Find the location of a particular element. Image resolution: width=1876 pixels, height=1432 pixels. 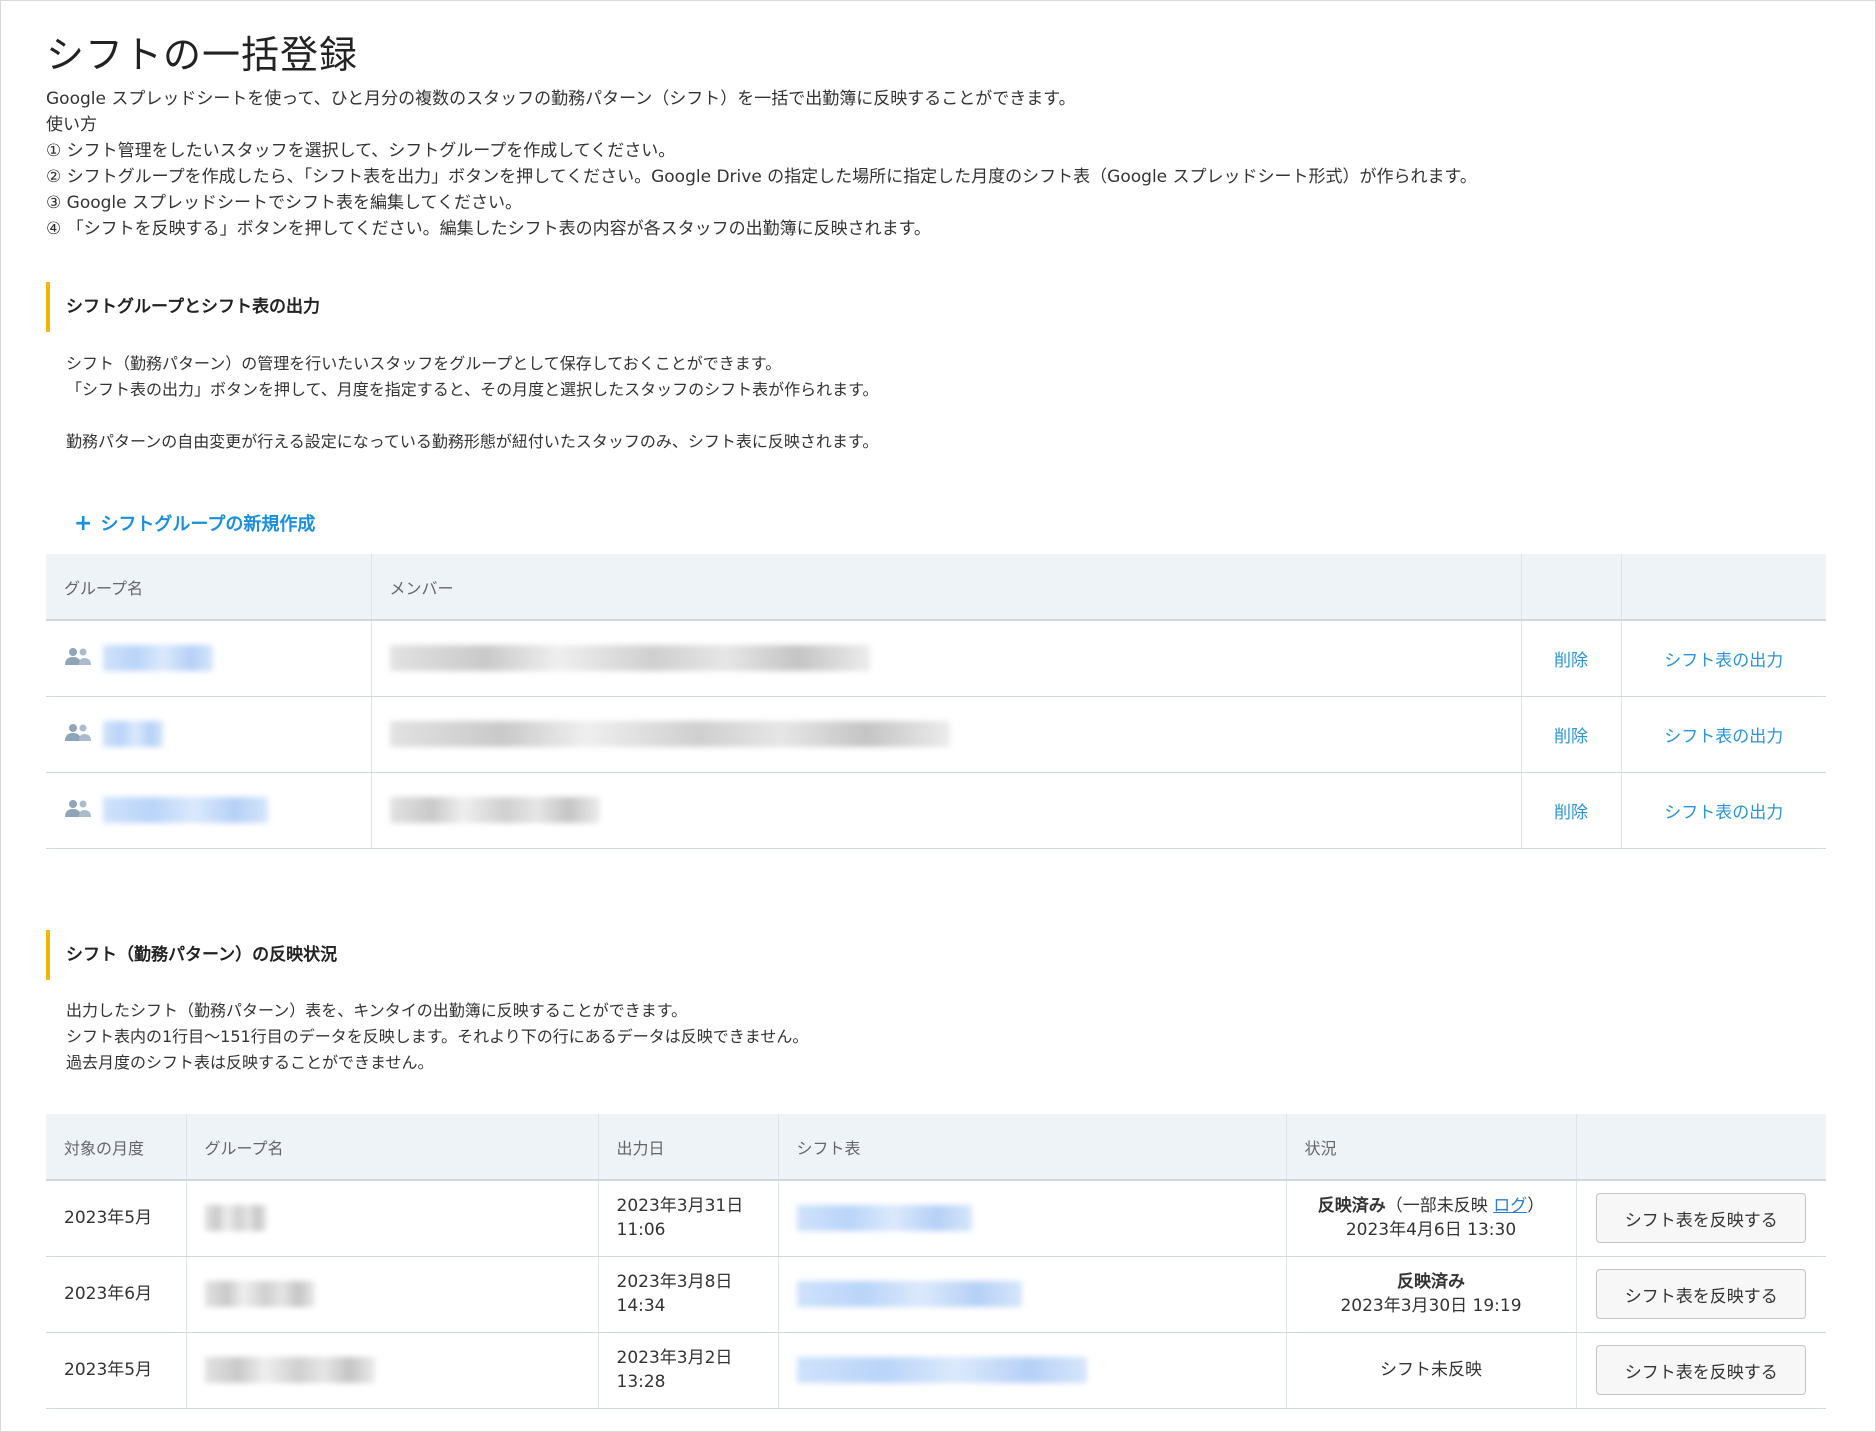

column-header-sheet: シフト表 is located at coordinates (1032, 1147).